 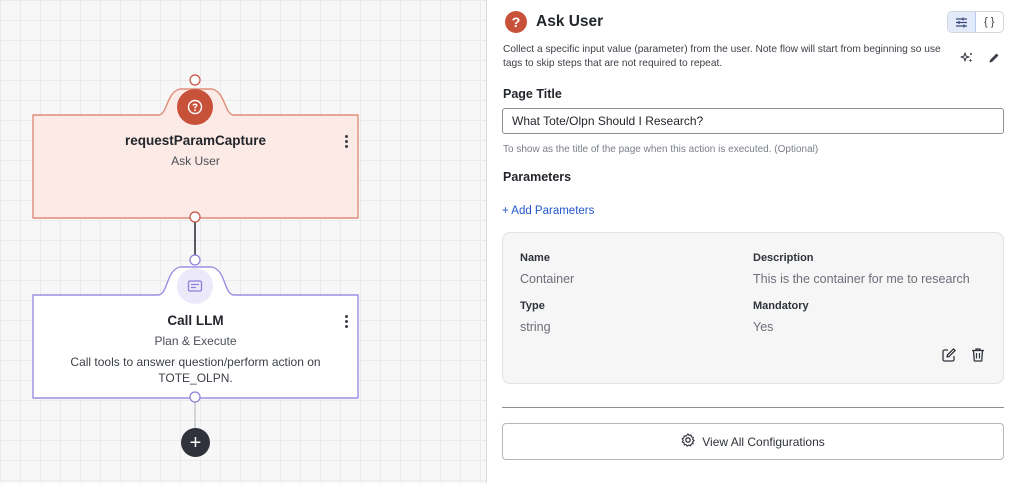 I want to click on name-value: Container, so click(x=547, y=279).